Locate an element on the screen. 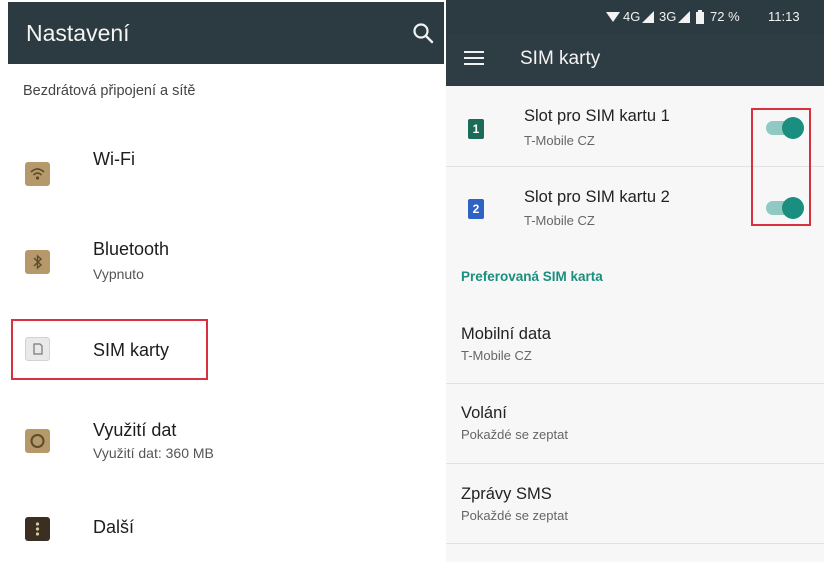 The image size is (824, 562). sim-slot-title: Slot pro SIM kartu 1 is located at coordinates (597, 116).